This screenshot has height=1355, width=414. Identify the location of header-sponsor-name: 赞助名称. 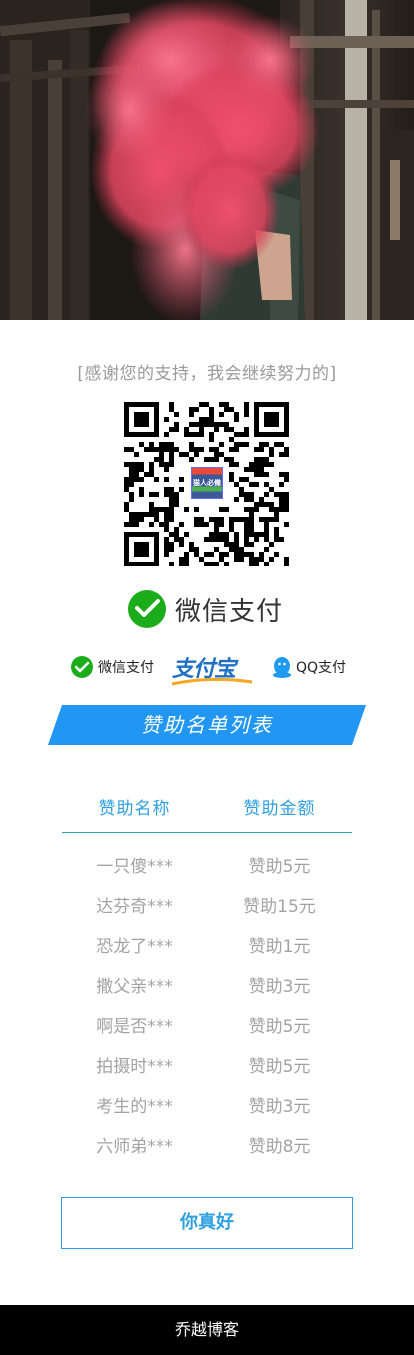
(134, 809).